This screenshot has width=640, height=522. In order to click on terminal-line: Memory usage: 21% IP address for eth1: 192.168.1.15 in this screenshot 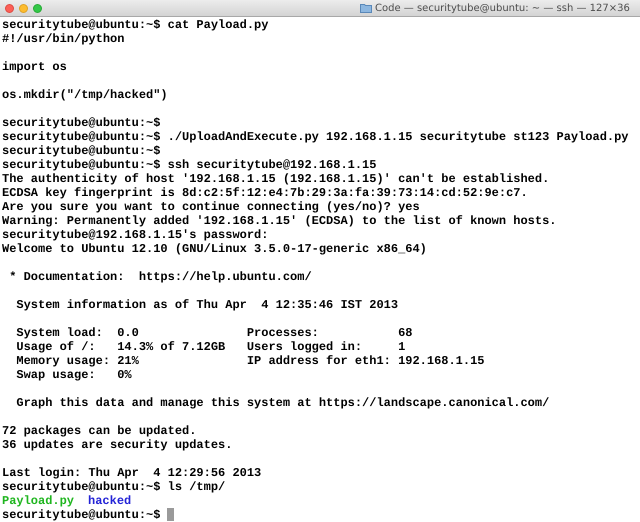, I will do `click(249, 361)`.